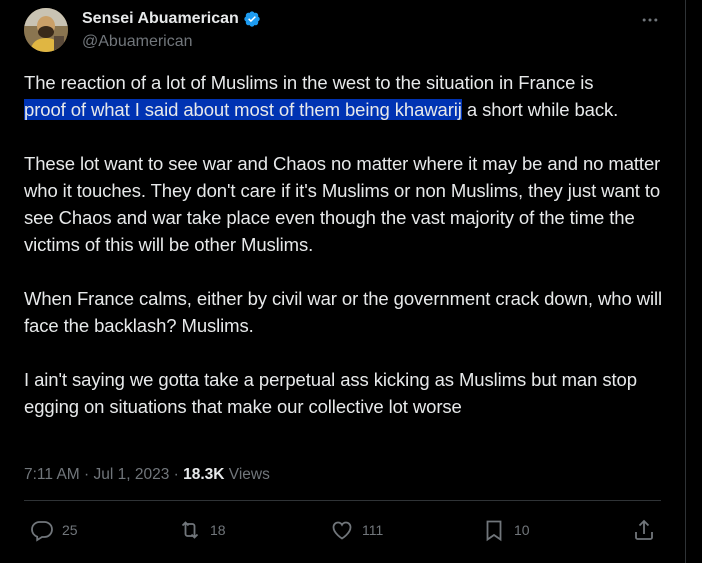  I want to click on tweet-meta: 7:11 AM · Jul 1, 2023 · 18.3K Views, so click(147, 475).